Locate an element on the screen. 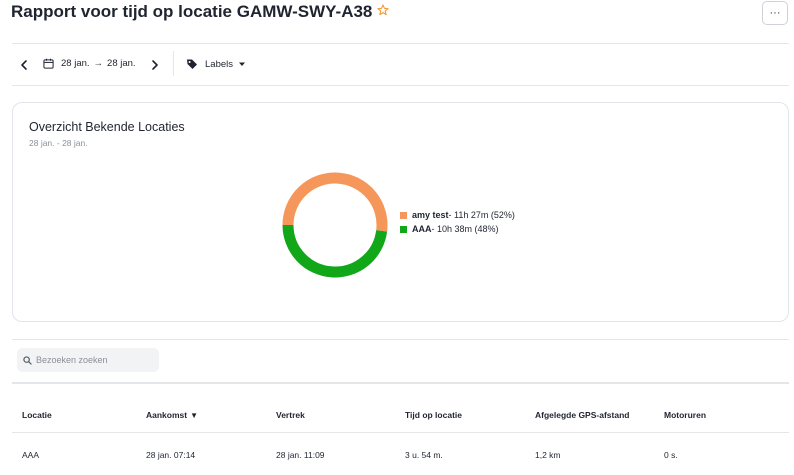 This screenshot has height=475, width=794. legend-detail: - 11h 27m (52%) is located at coordinates (481, 215).